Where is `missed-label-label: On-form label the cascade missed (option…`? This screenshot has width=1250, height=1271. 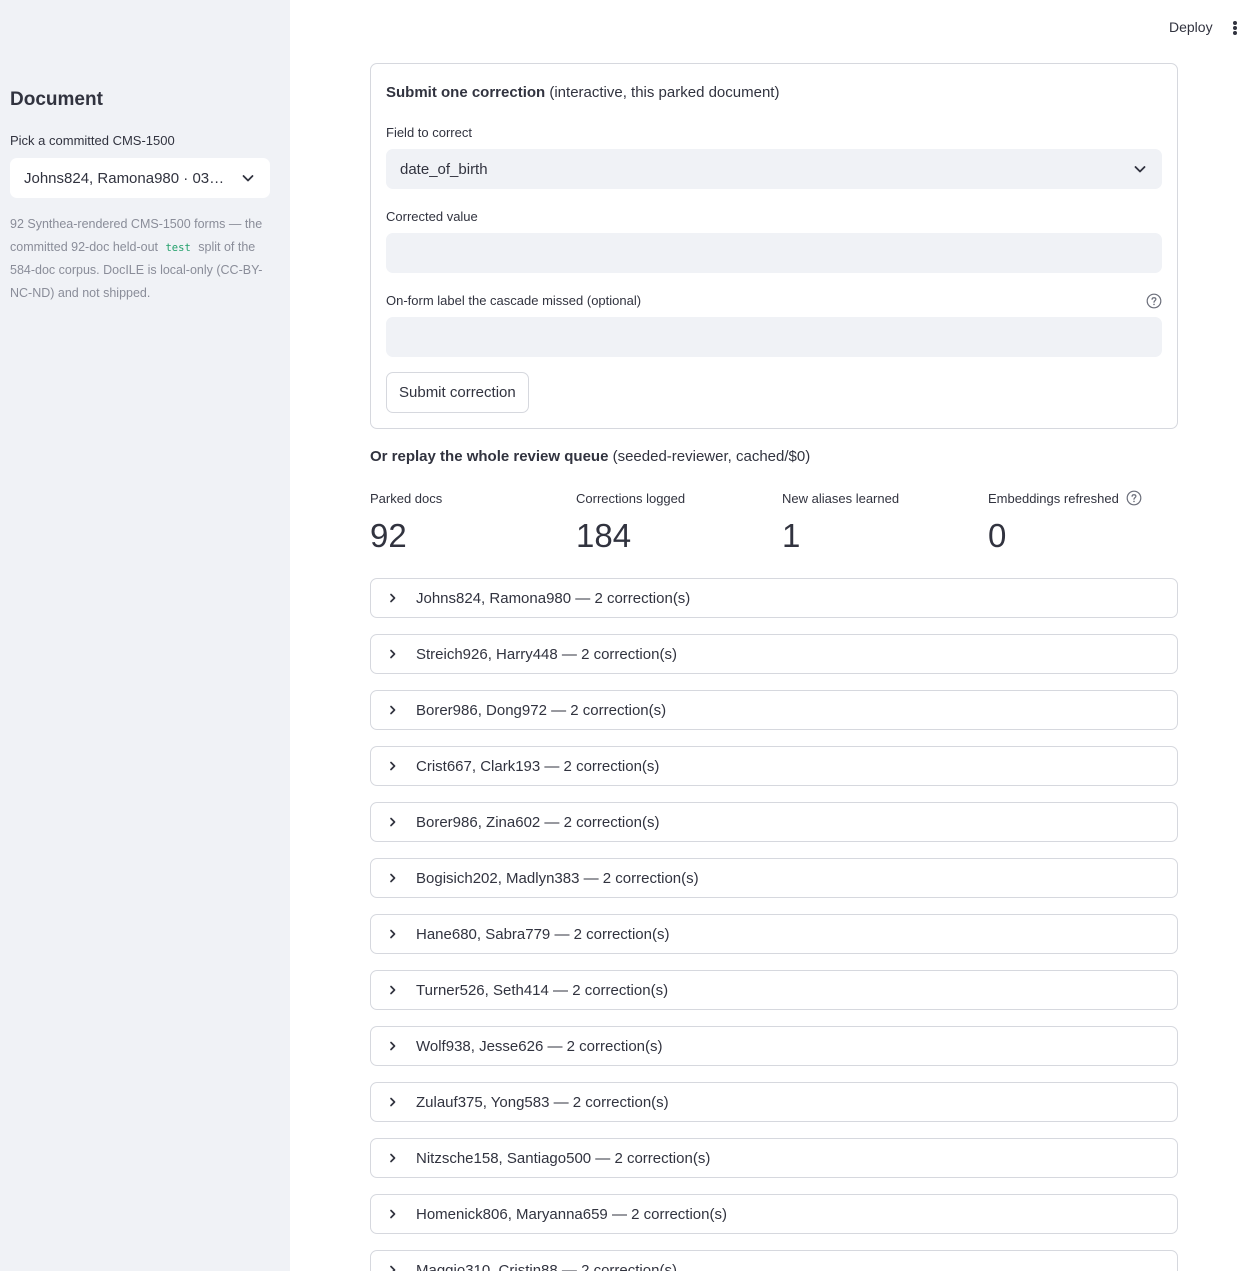 missed-label-label: On-form label the cascade missed (option… is located at coordinates (514, 300).